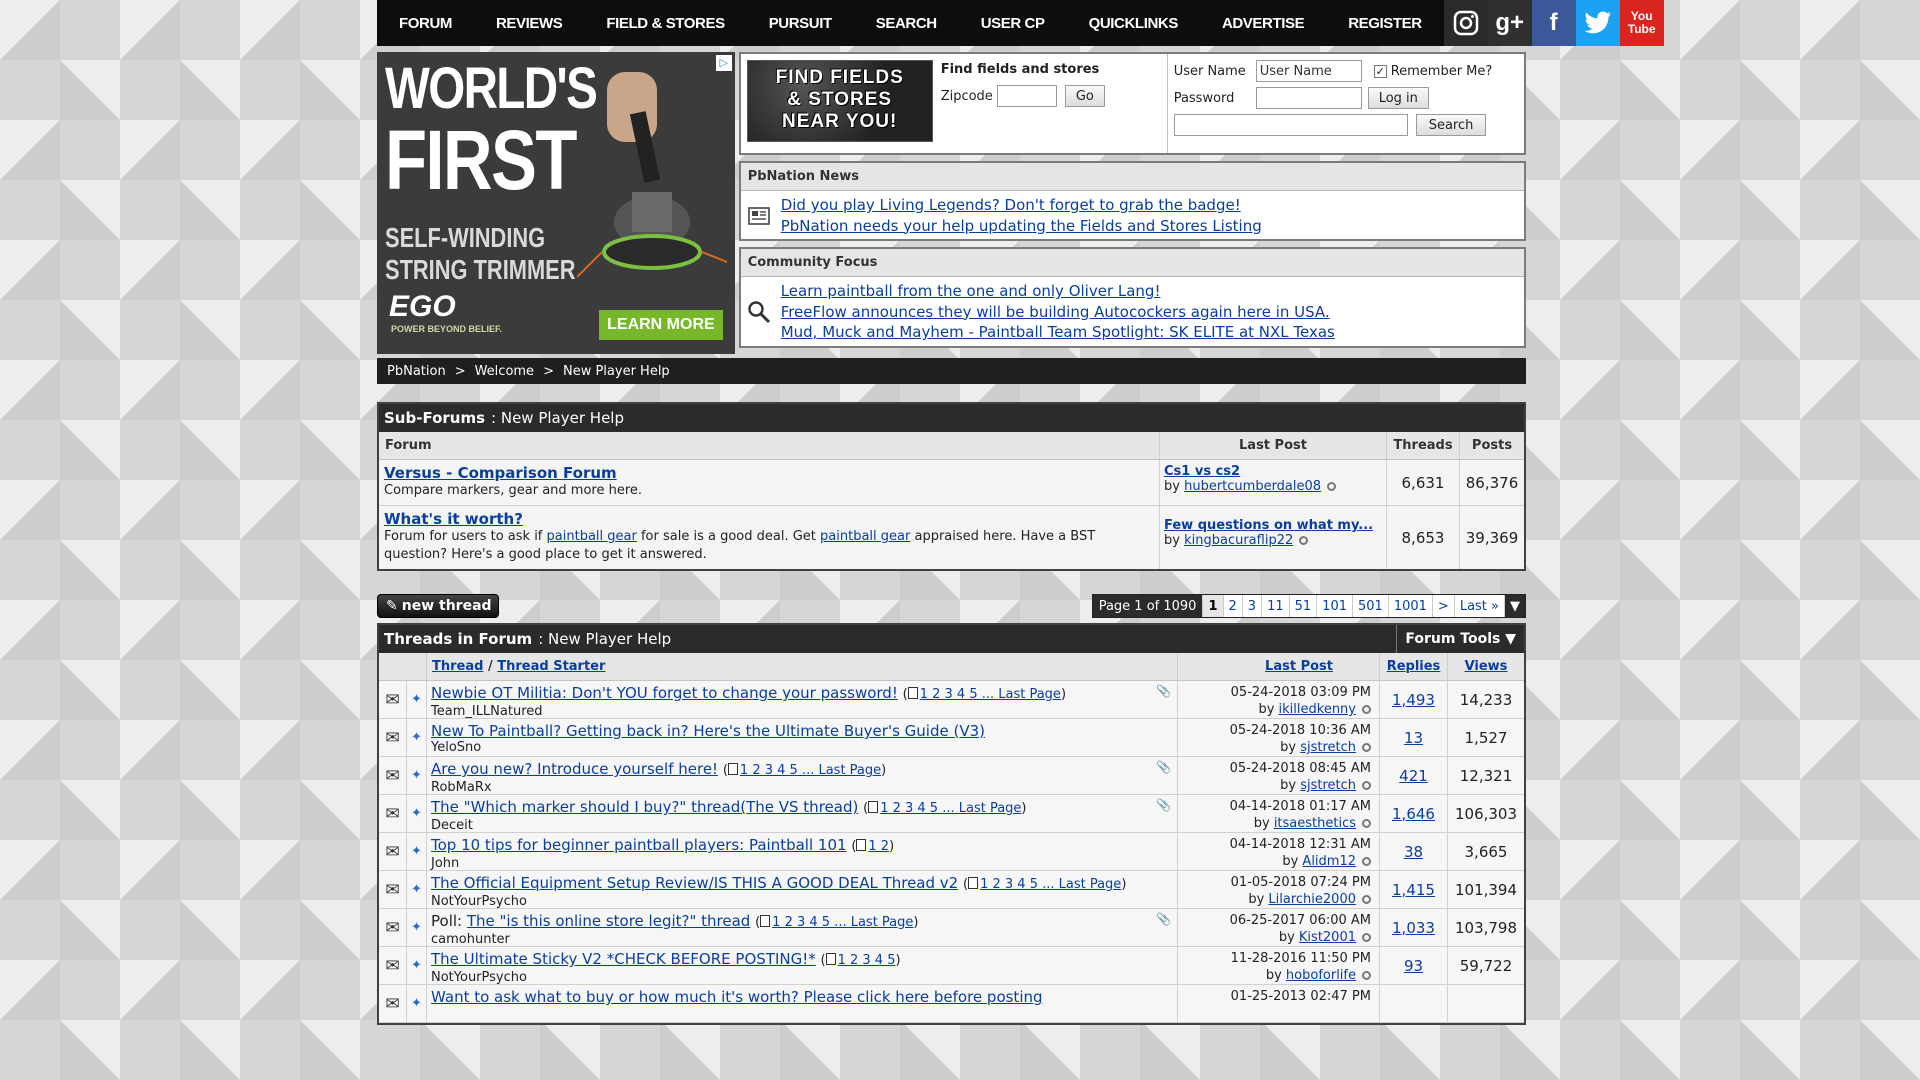 This screenshot has height=1080, width=1920. What do you see at coordinates (1253, 606) in the screenshot?
I see `page-link: 3` at bounding box center [1253, 606].